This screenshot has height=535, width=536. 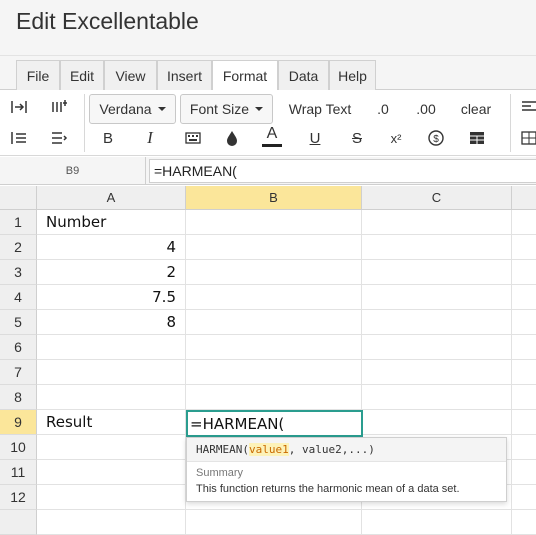 I want to click on table-format-icon, so click(x=477, y=138).